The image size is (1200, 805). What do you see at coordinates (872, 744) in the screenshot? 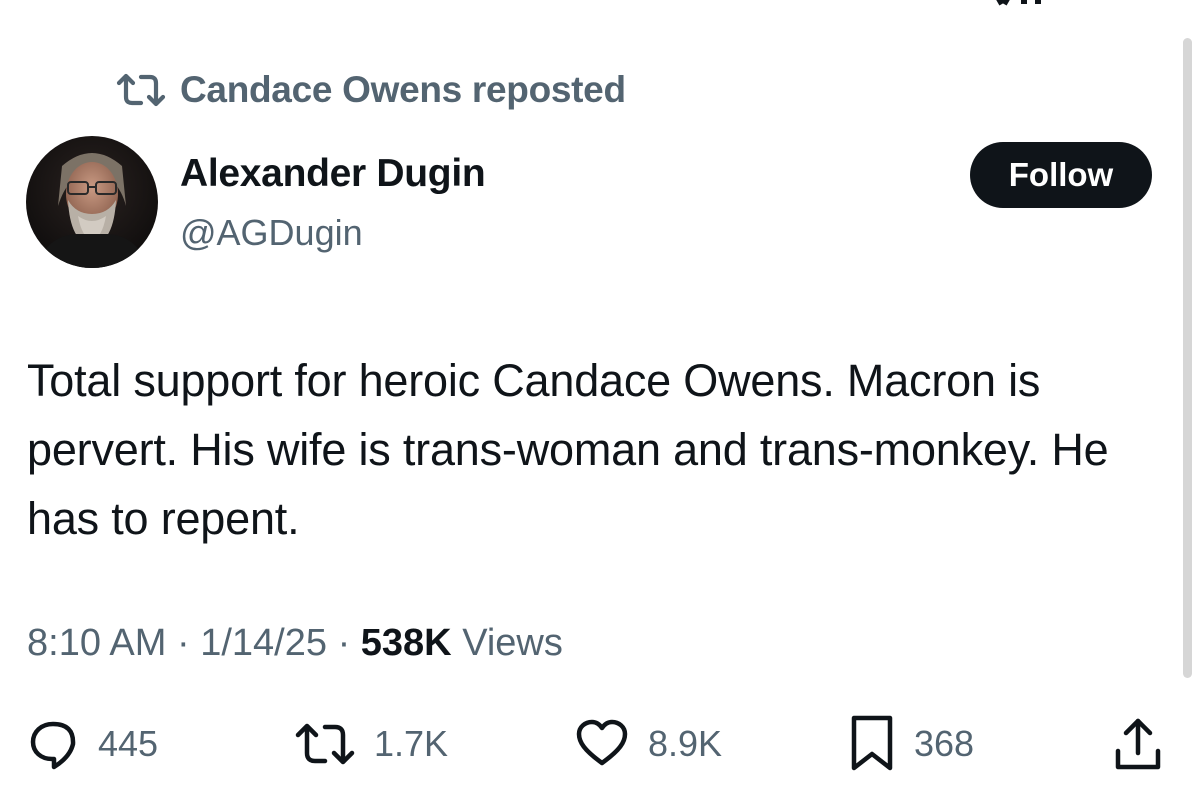
I see `bookmark-icon` at bounding box center [872, 744].